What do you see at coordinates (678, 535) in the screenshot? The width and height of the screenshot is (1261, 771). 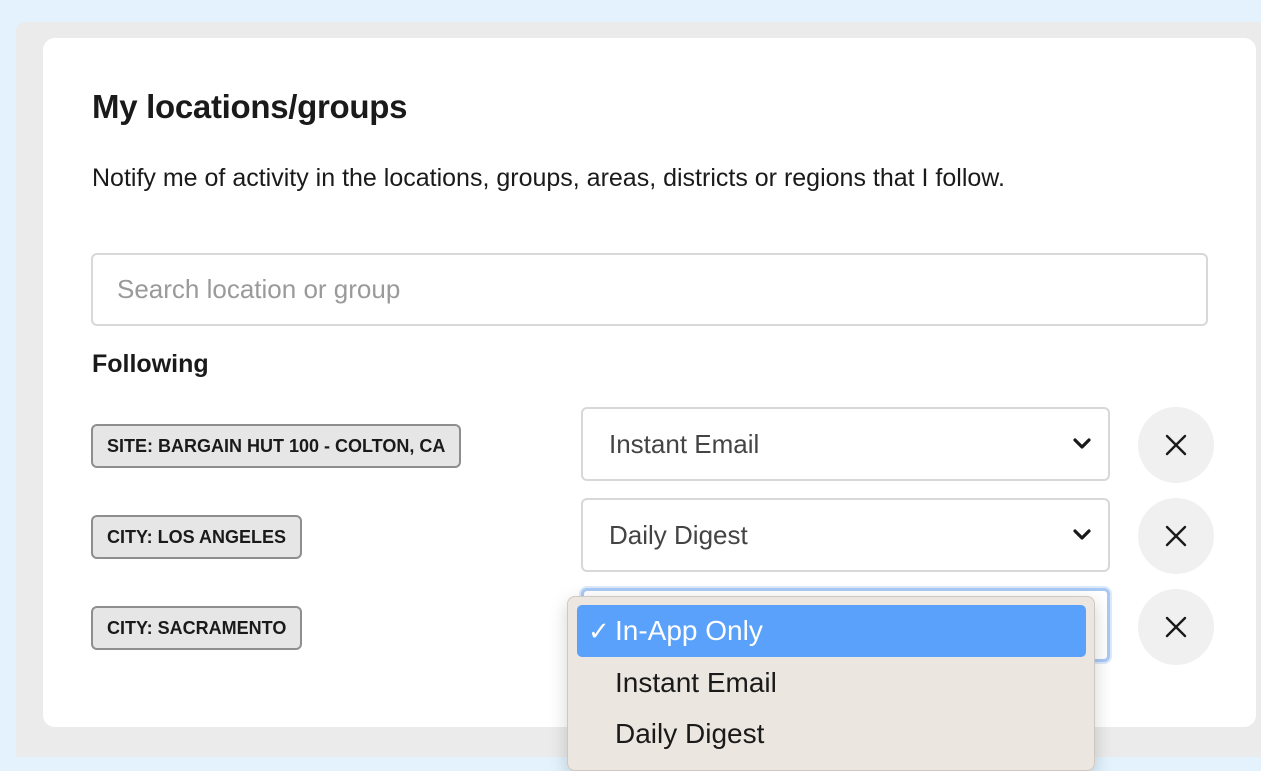 I see `notification-select-value: Daily Digest` at bounding box center [678, 535].